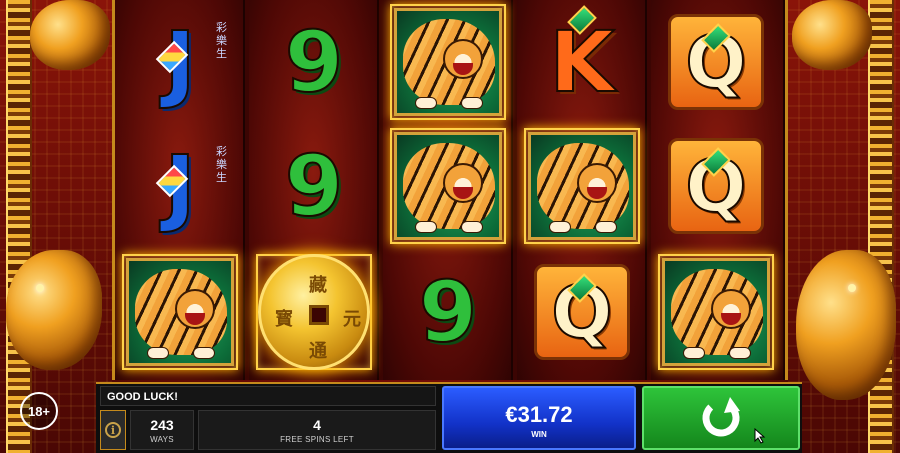  I want to click on reel-1: J 彩樂生 J 彩樂生, so click(180, 190).